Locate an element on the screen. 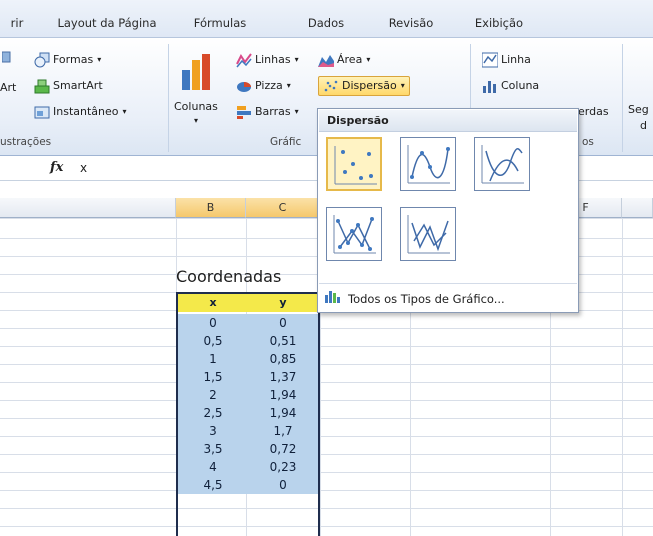  smartart-icon is located at coordinates (42, 86).